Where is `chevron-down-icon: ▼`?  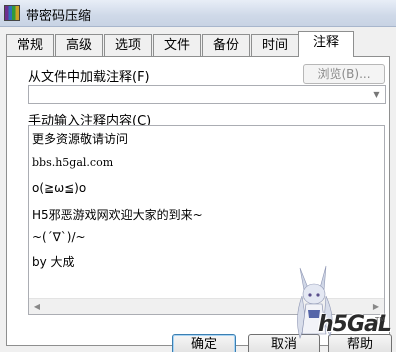 chevron-down-icon: ▼ is located at coordinates (376, 94).